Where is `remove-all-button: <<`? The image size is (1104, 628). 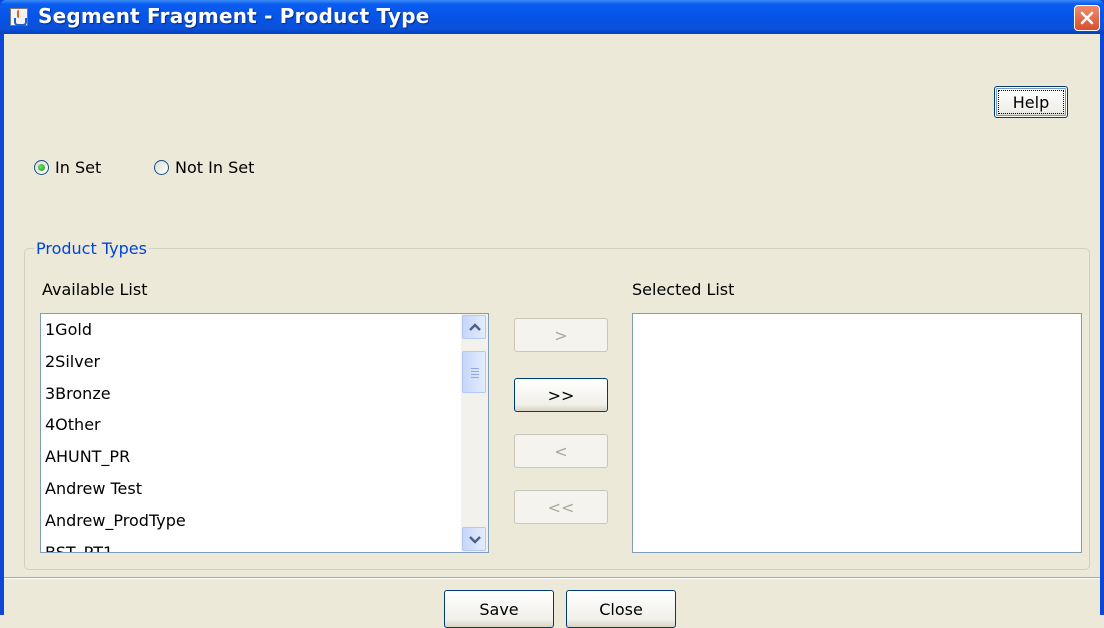
remove-all-button: << is located at coordinates (561, 507).